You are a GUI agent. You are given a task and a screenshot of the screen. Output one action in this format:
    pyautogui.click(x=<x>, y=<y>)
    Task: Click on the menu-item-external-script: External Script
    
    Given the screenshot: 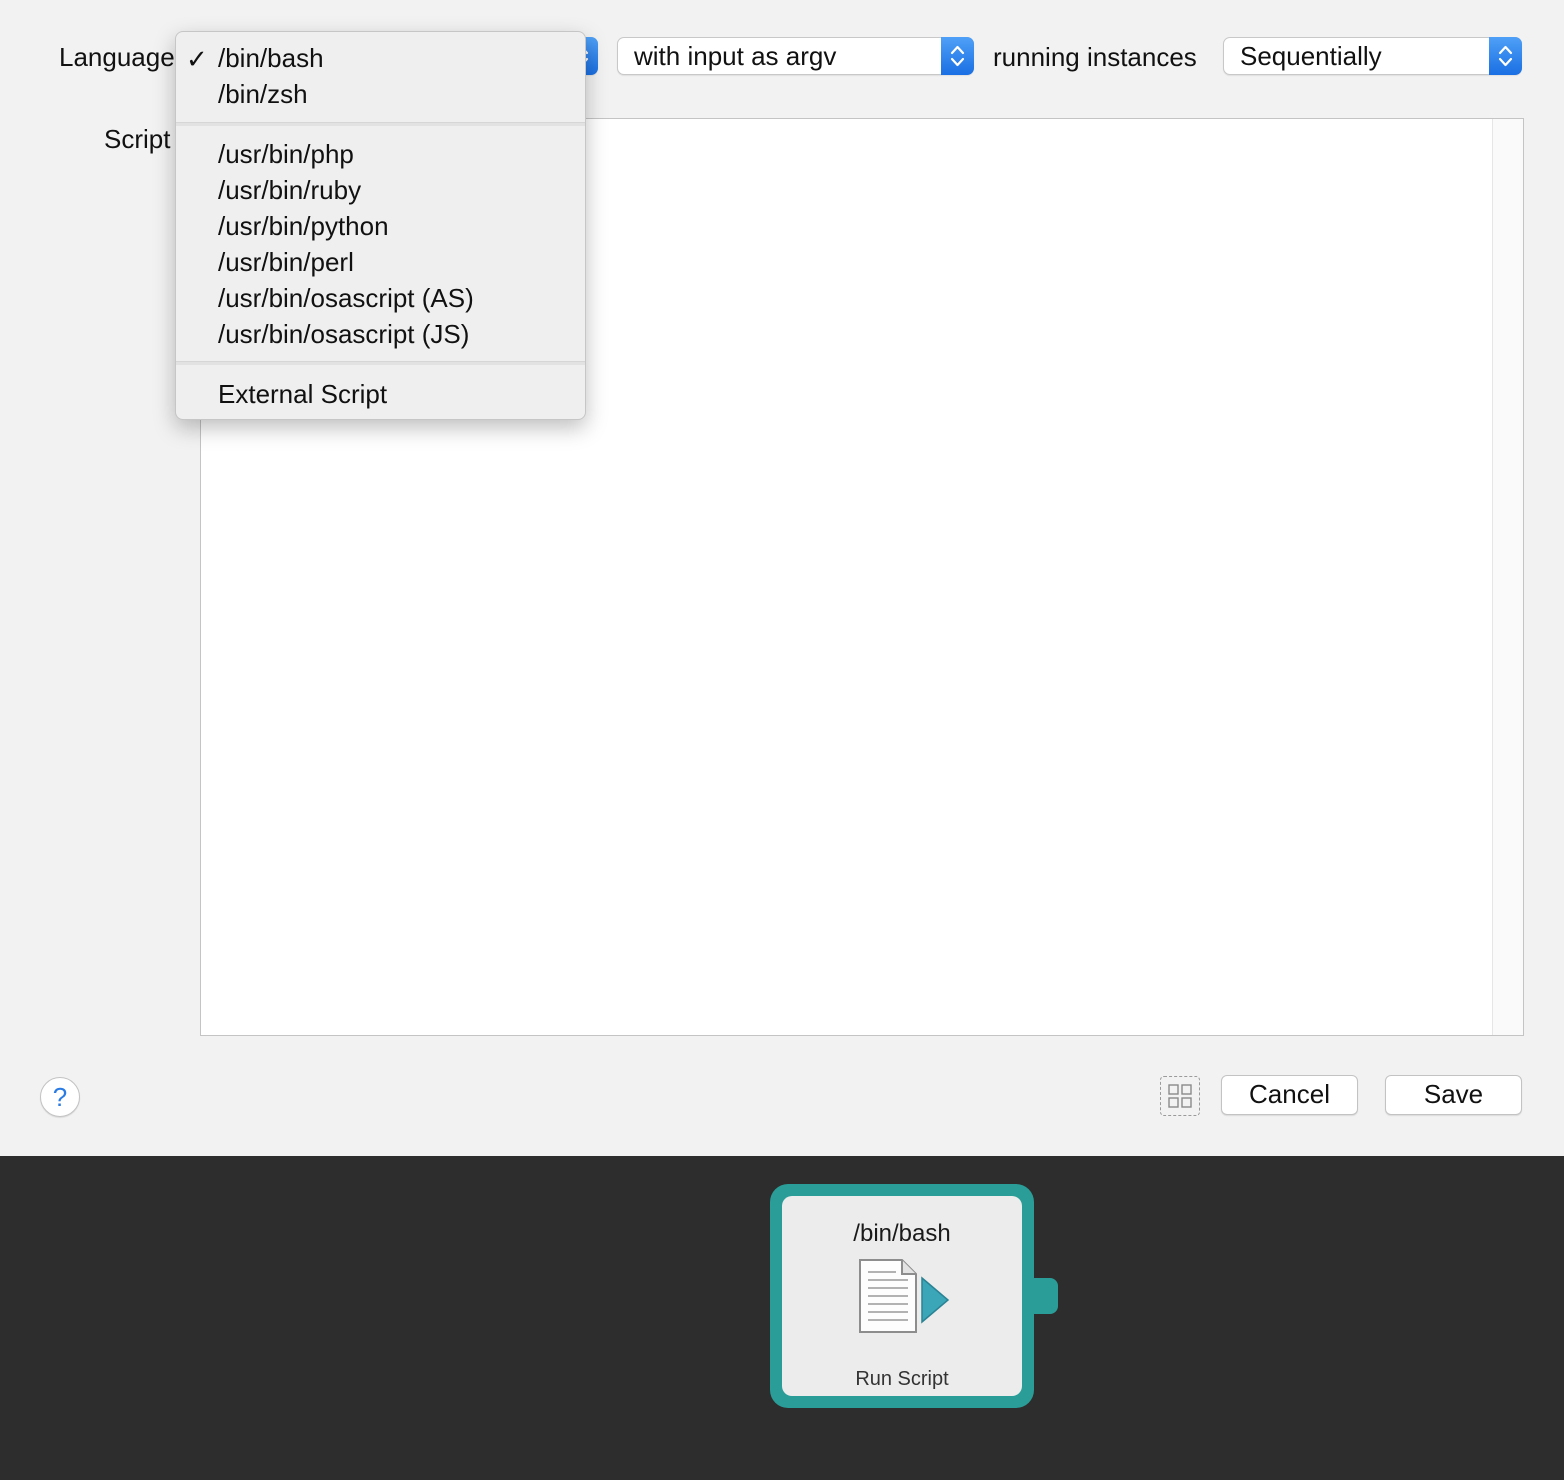 What is the action you would take?
    pyautogui.click(x=302, y=394)
    